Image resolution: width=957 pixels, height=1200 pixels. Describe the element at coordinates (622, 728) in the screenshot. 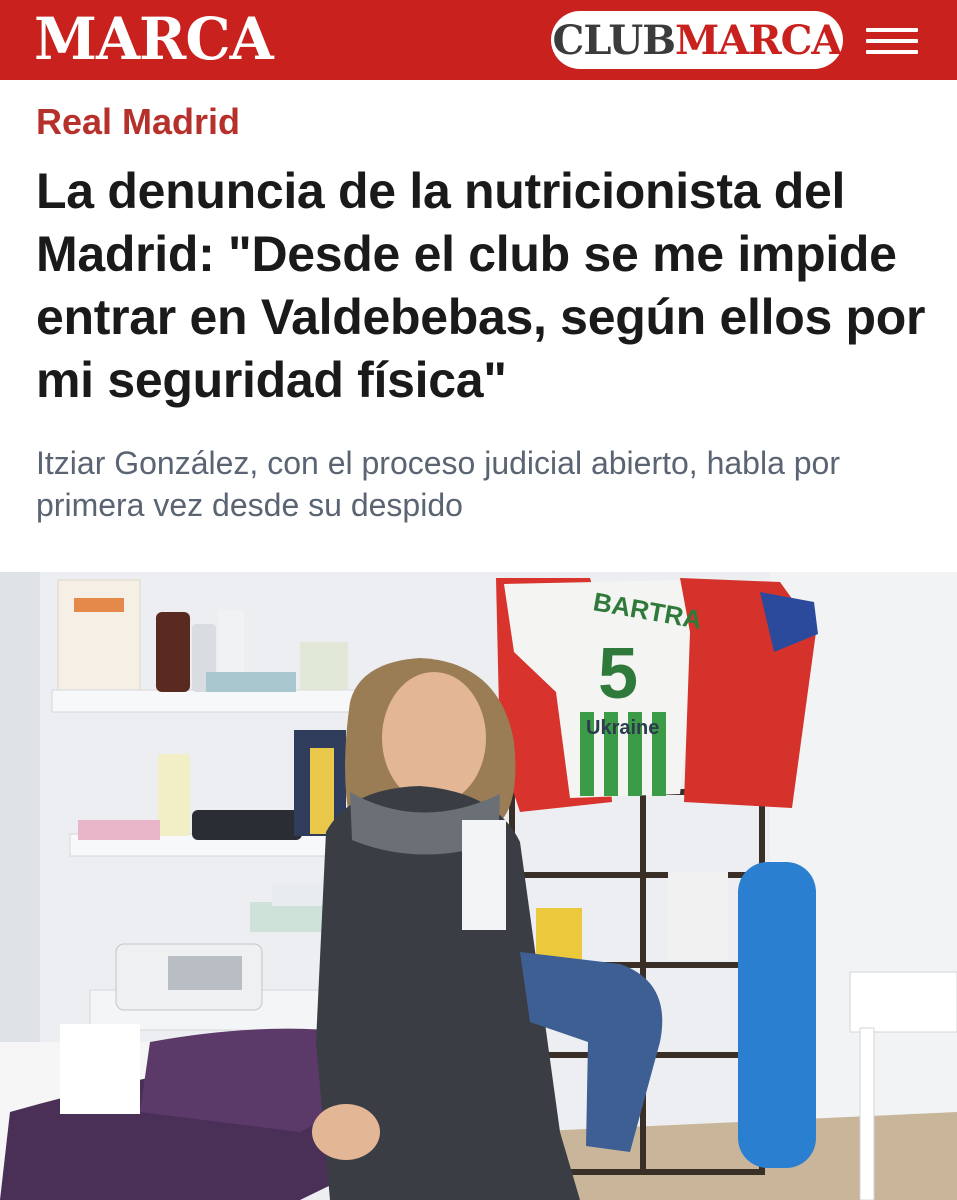

I see `jersey-sponsor-text: Ukraine` at that location.